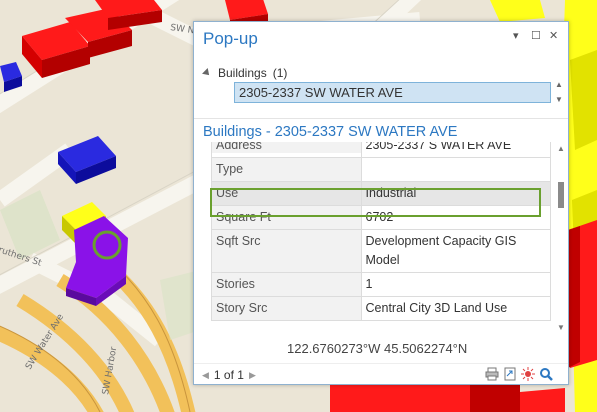  I want to click on pager-label: 1 of 1, so click(228, 375).